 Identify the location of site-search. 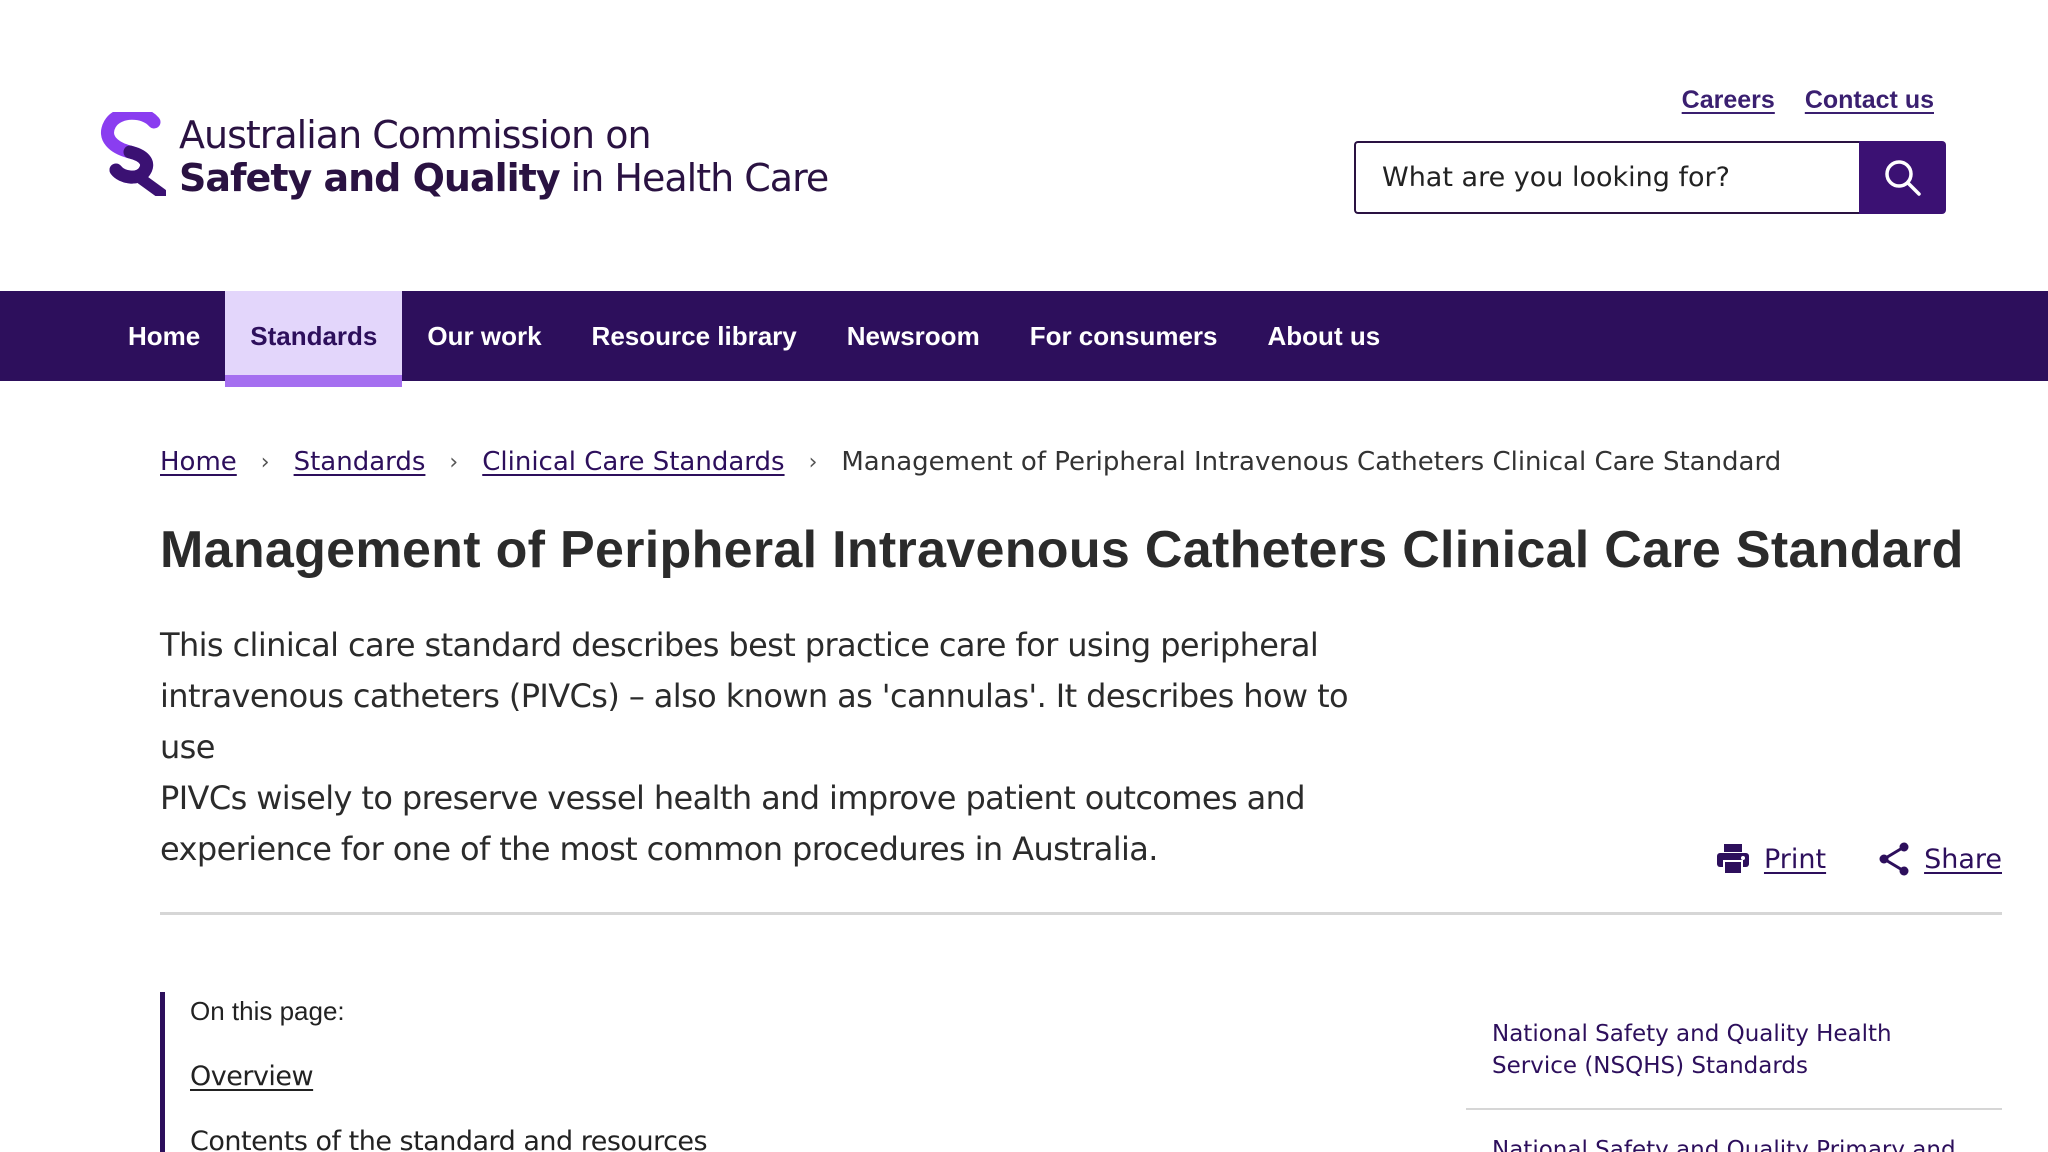
(1650, 177).